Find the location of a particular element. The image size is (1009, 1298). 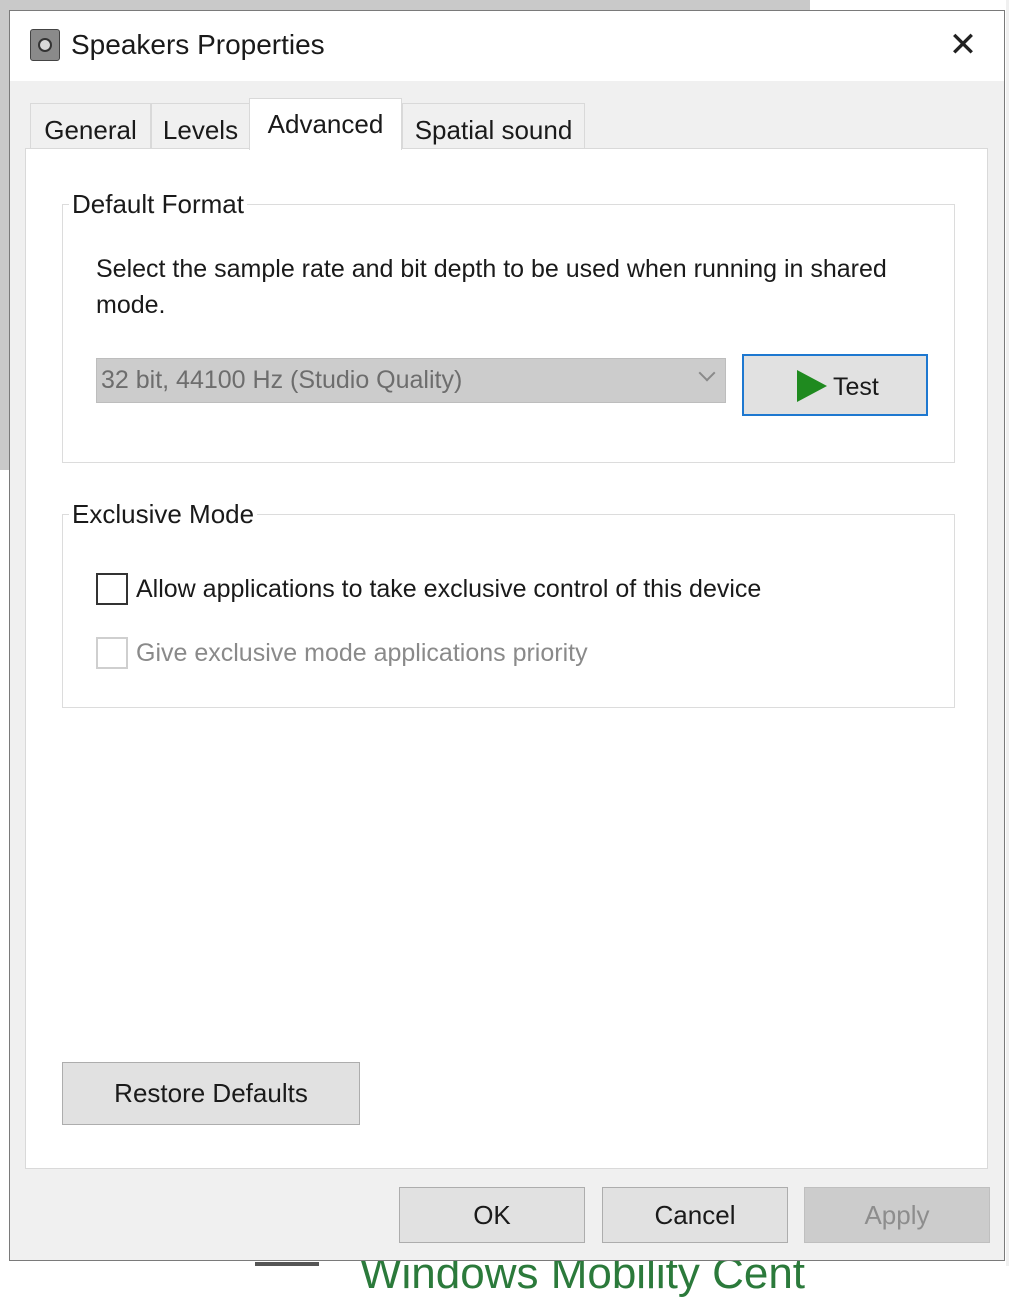

play-icon is located at coordinates (812, 386).